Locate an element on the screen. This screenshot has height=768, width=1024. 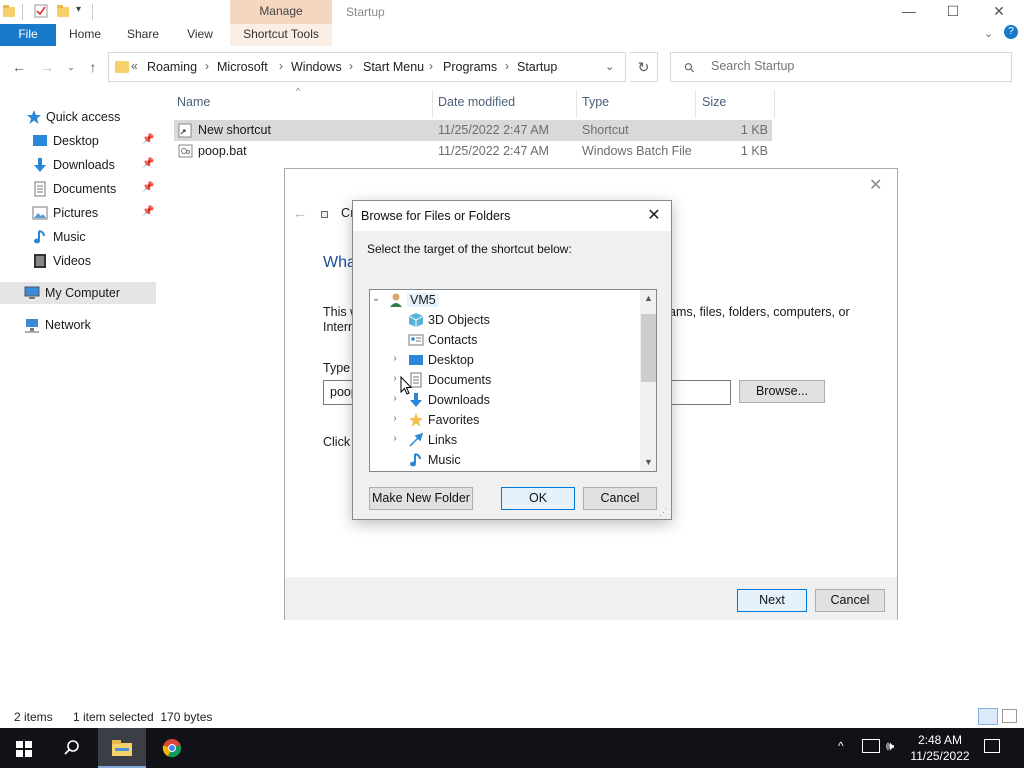
search-box: ⚲ is located at coordinates (841, 67).